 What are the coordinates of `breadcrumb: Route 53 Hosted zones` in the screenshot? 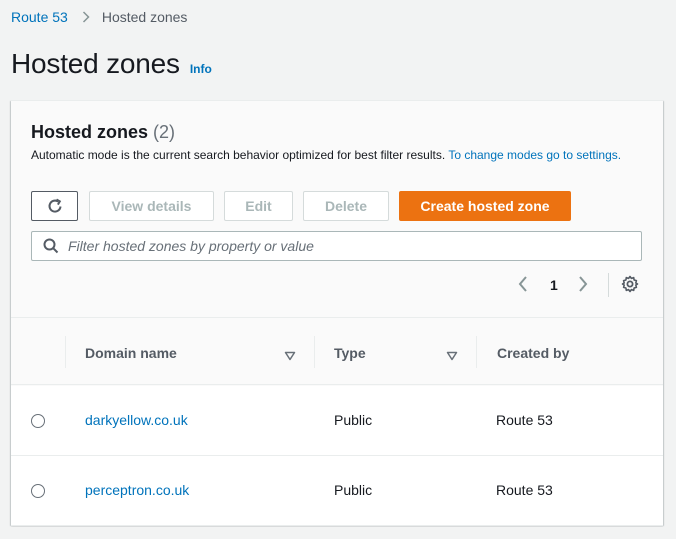 It's located at (99, 17).